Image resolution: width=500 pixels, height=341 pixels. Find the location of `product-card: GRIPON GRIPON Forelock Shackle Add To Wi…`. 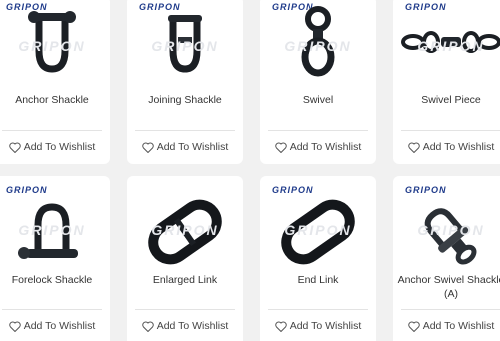

product-card: GRIPON GRIPON Forelock Shackle Add To Wi… is located at coordinates (55, 258).